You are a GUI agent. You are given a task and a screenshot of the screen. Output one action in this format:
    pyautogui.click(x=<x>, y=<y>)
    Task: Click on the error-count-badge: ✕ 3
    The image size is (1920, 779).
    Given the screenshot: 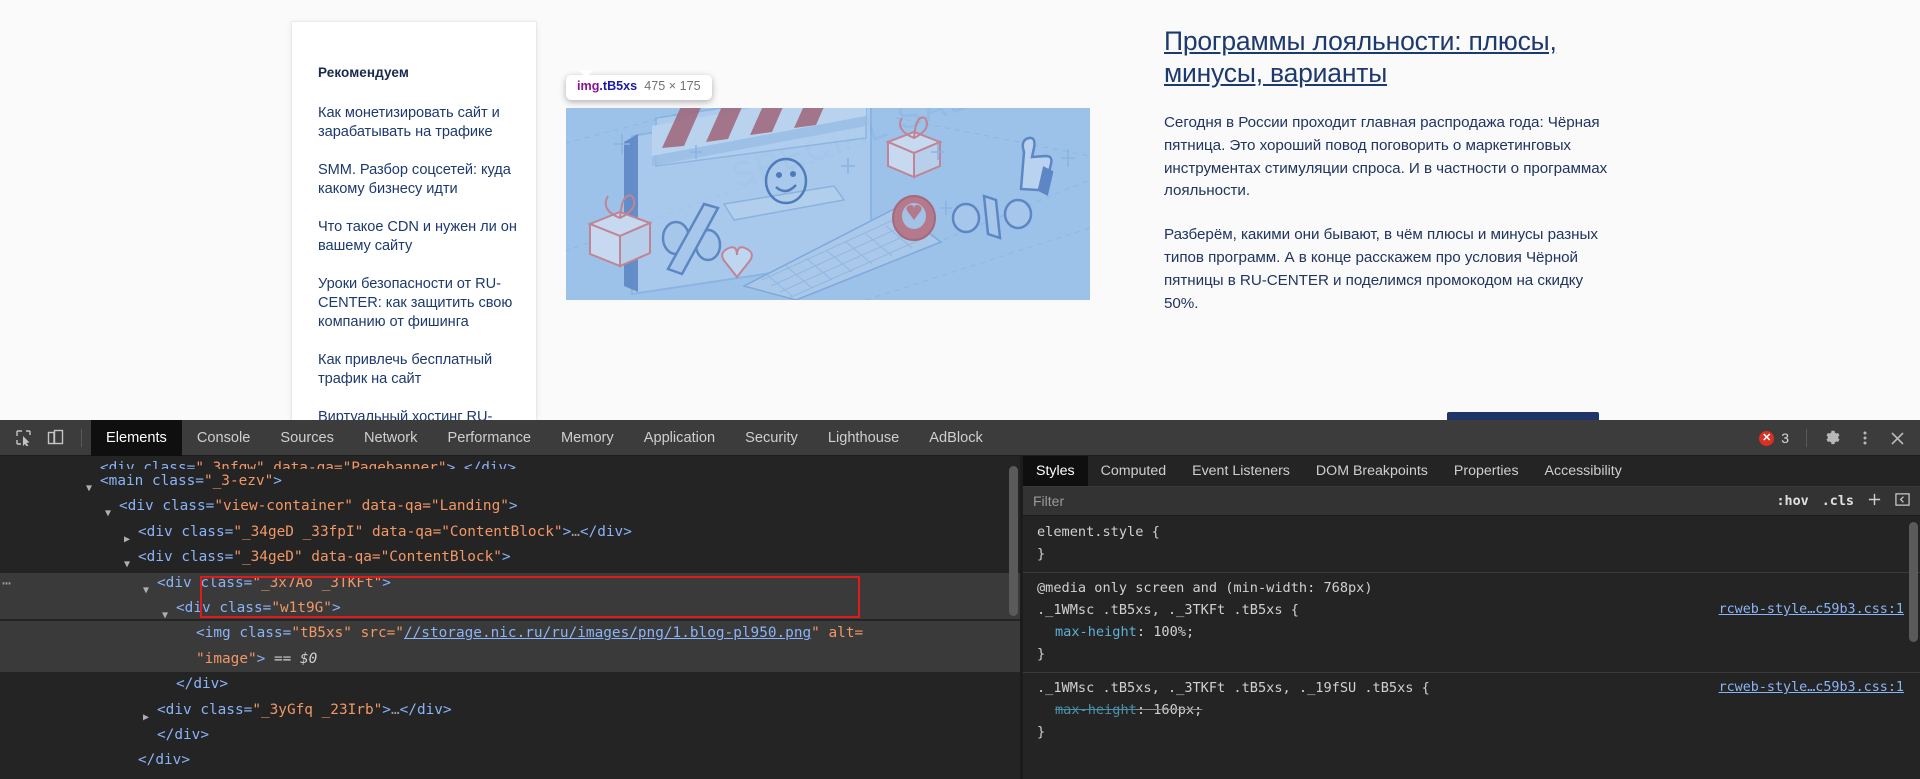 What is the action you would take?
    pyautogui.click(x=1774, y=438)
    